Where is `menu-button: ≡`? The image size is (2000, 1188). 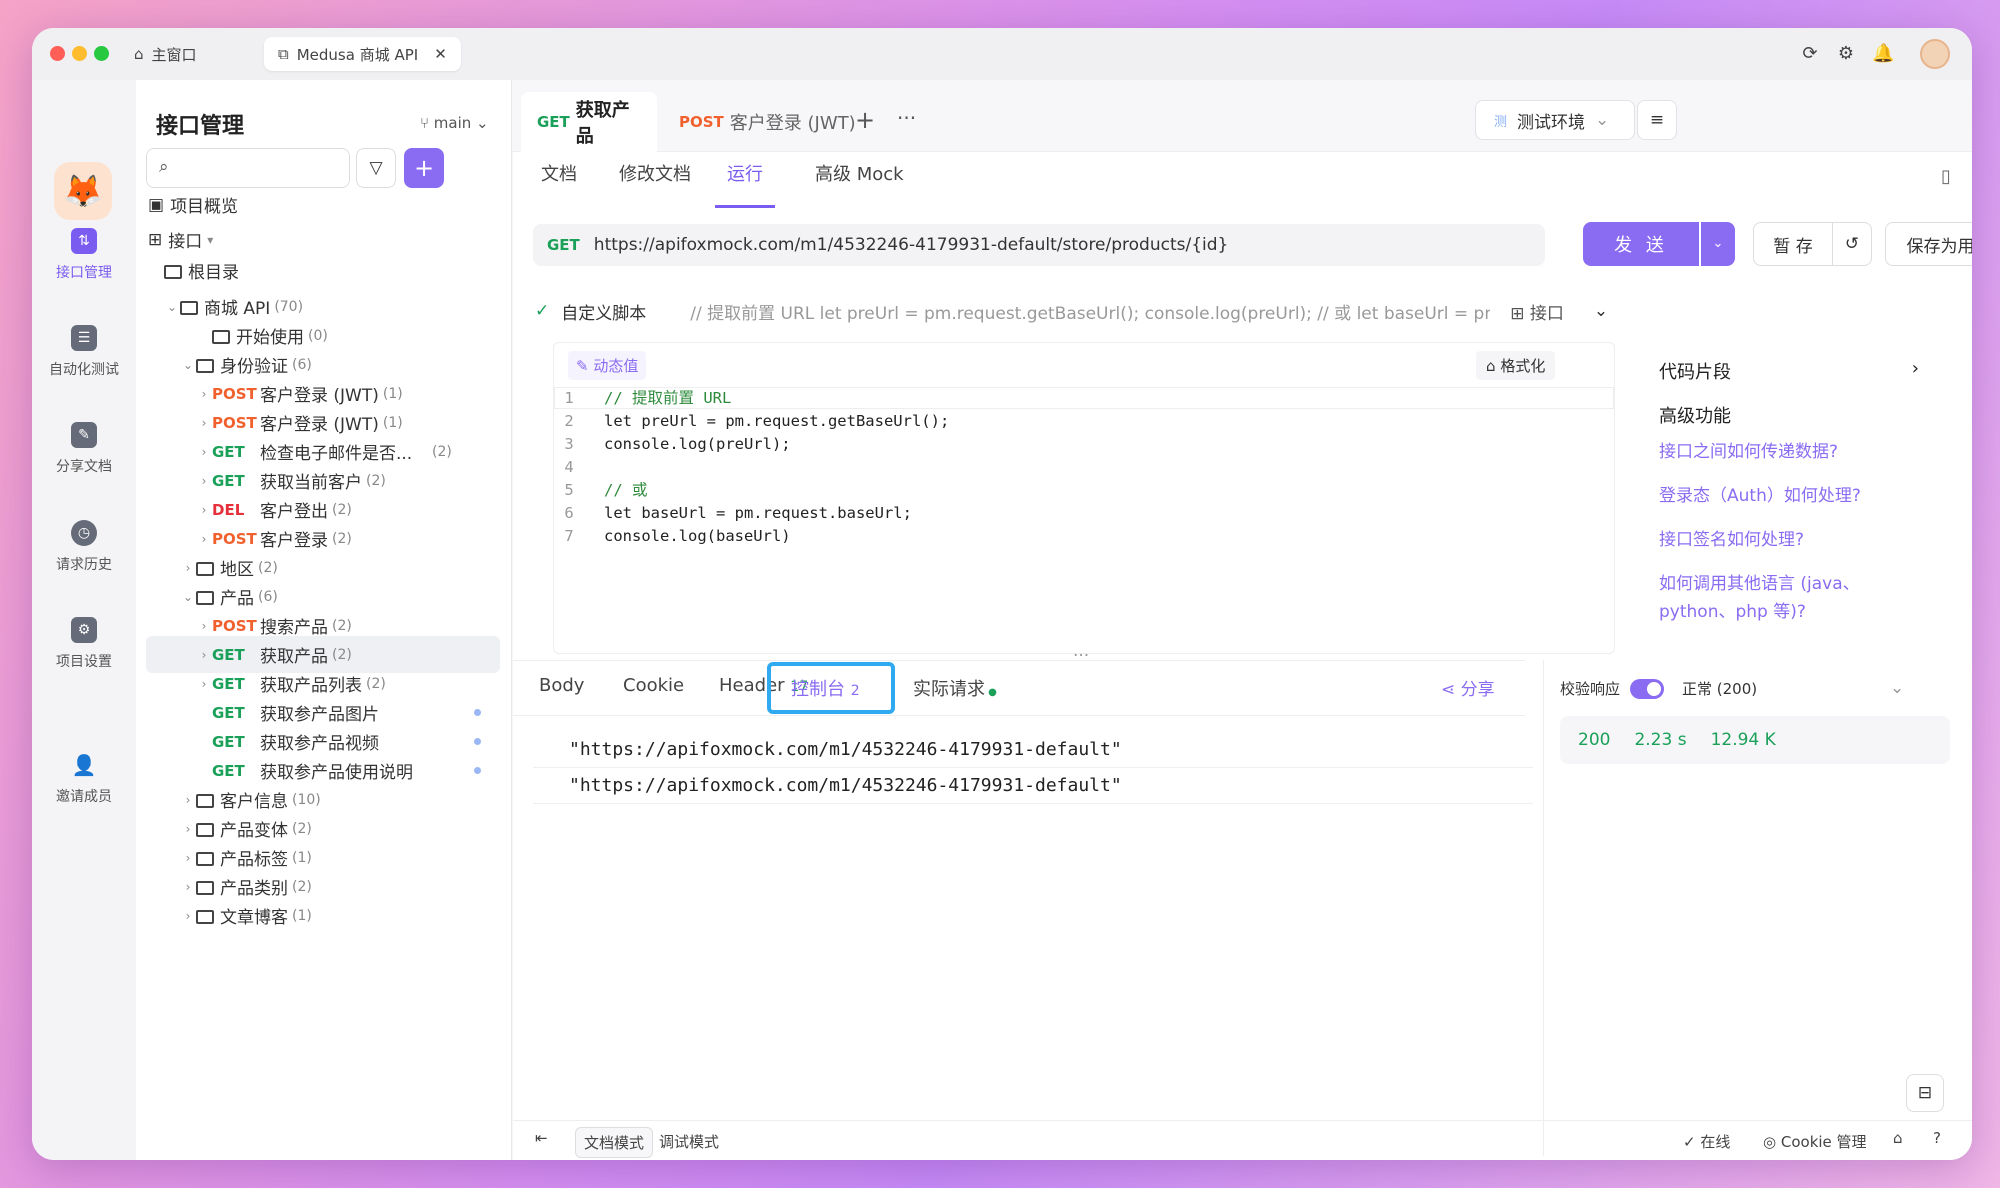 menu-button: ≡ is located at coordinates (1657, 120).